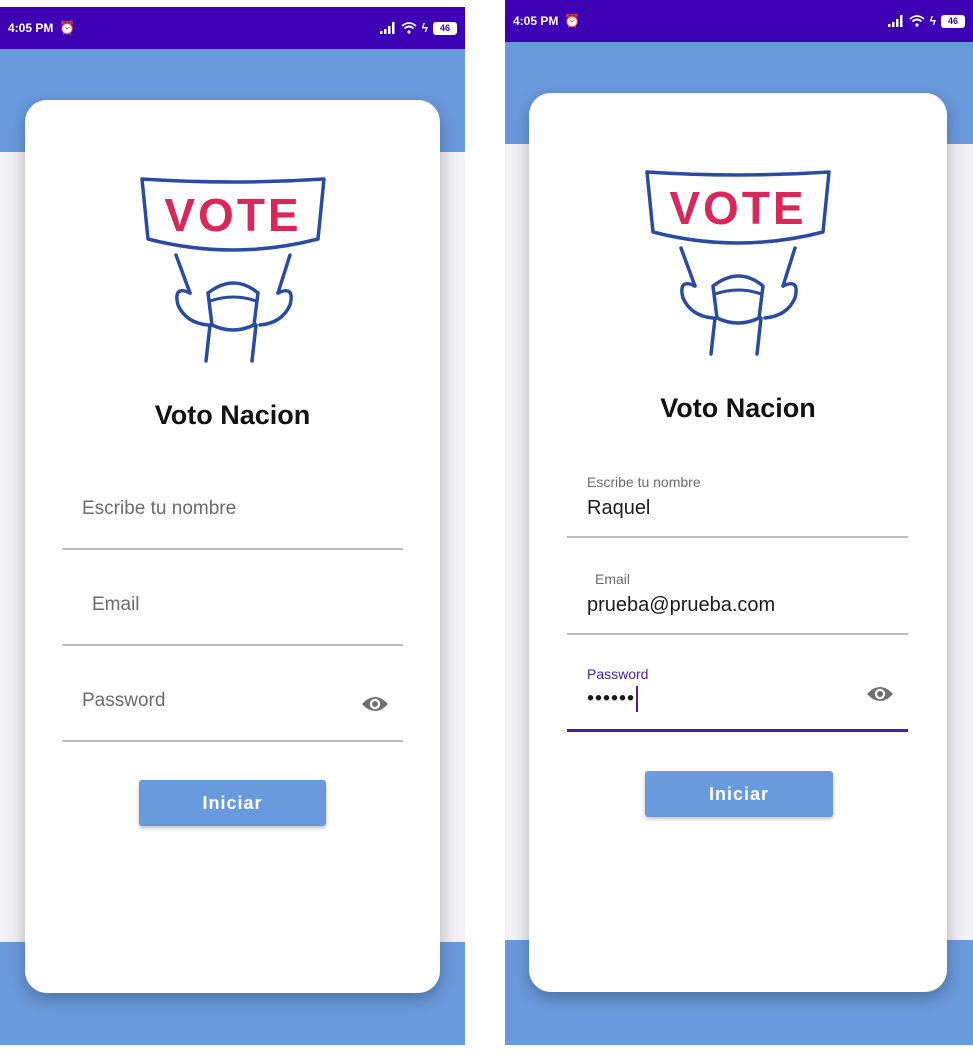 This screenshot has height=1063, width=973. Describe the element at coordinates (737, 501) in the screenshot. I see `name-field: Escribe tu nombre Raquel` at that location.